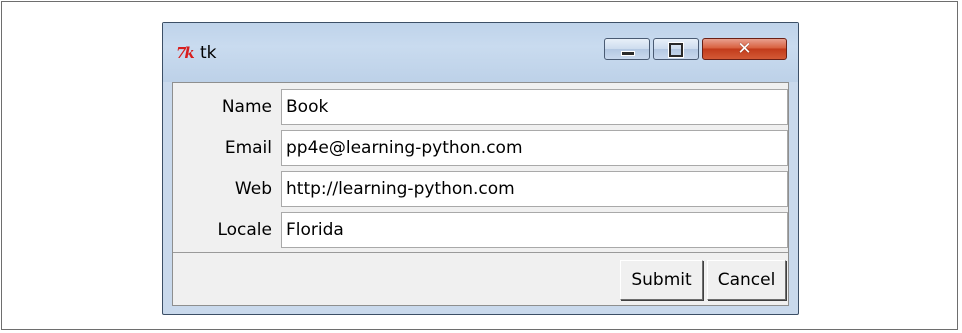 The image size is (962, 333). What do you see at coordinates (627, 49) in the screenshot?
I see `minimize-button` at bounding box center [627, 49].